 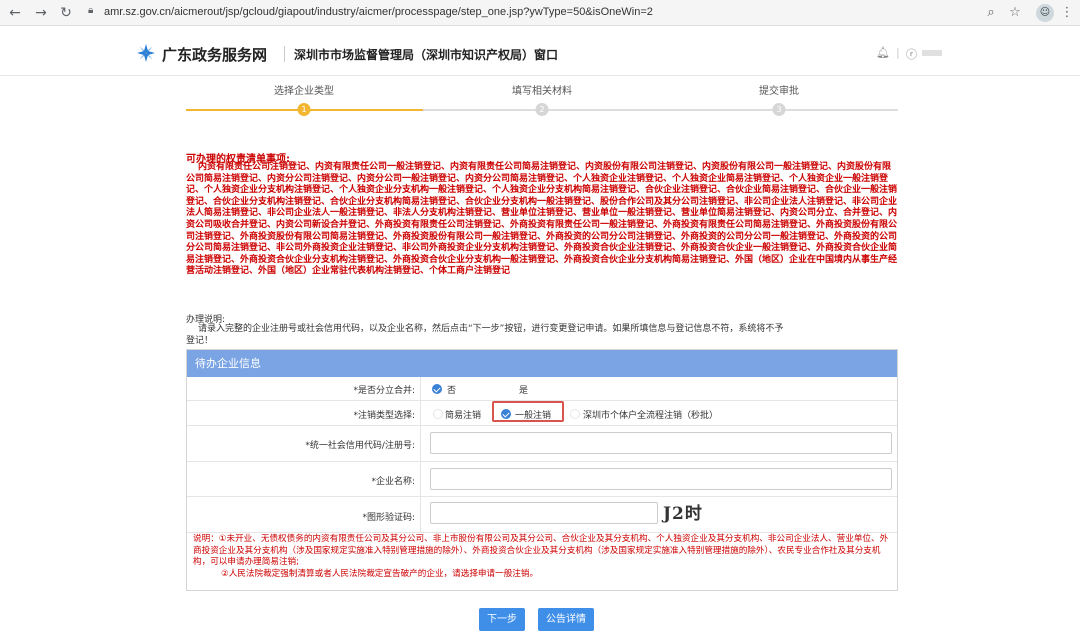 What do you see at coordinates (91, 10) in the screenshot?
I see `lock-icon: 🔒︎` at bounding box center [91, 10].